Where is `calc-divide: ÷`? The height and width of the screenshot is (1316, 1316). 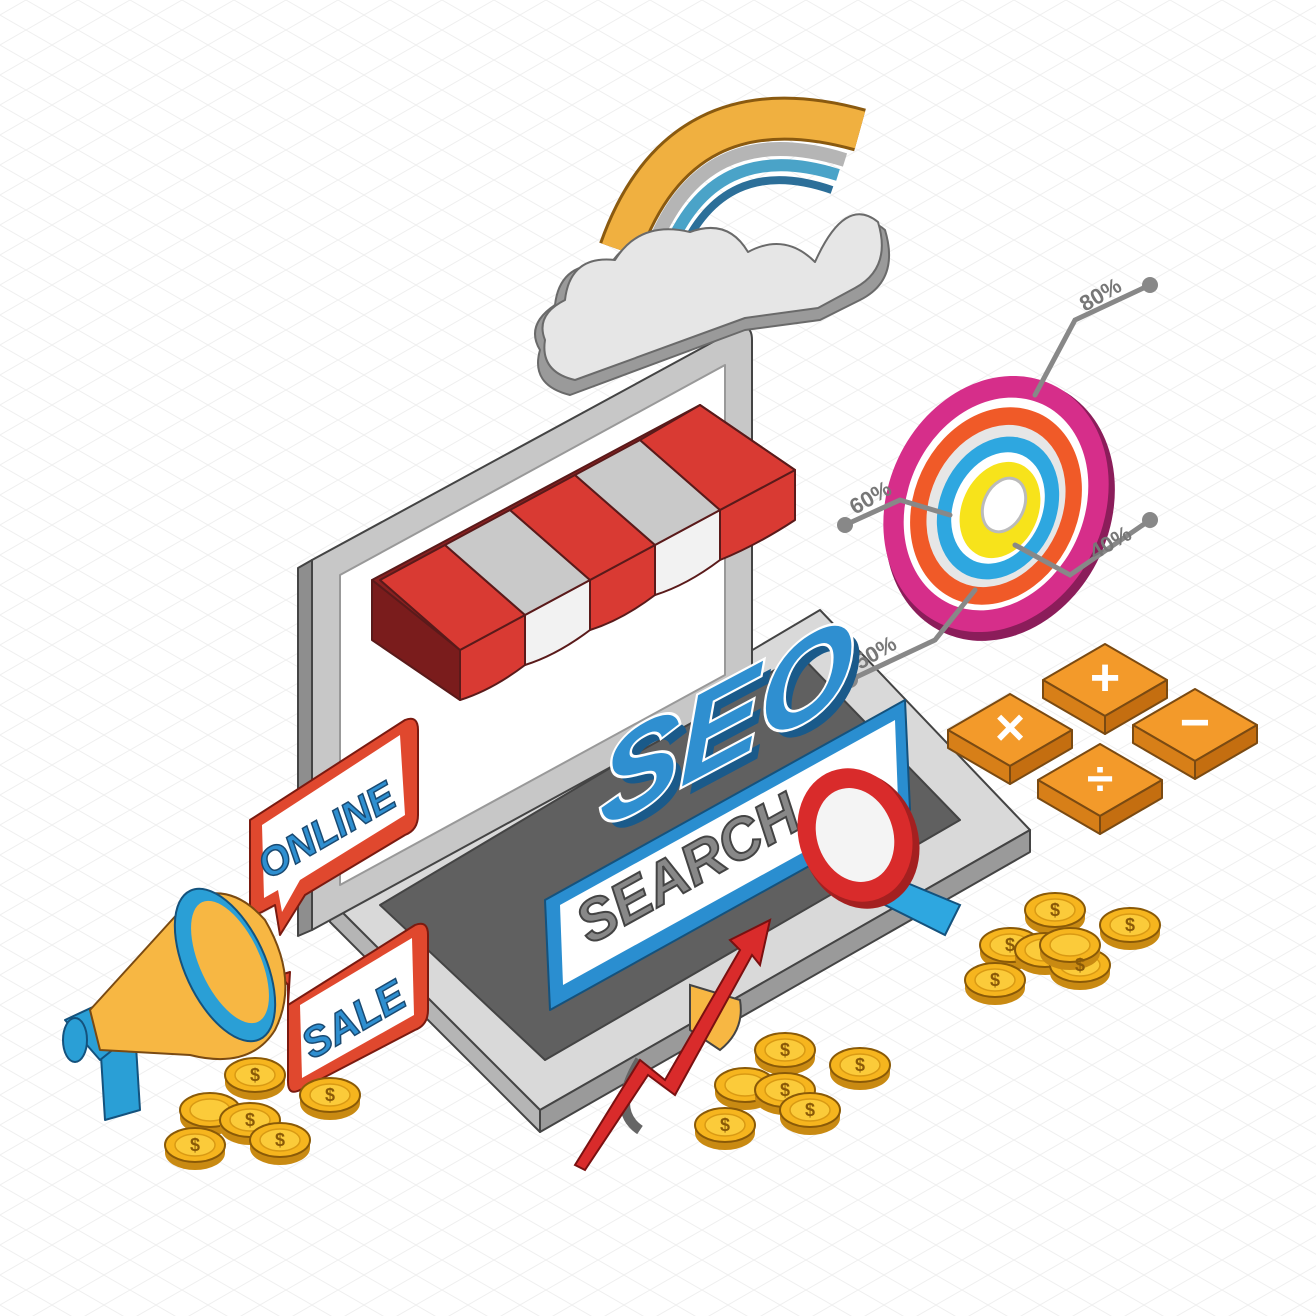
calc-divide: ÷ is located at coordinates (1100, 779).